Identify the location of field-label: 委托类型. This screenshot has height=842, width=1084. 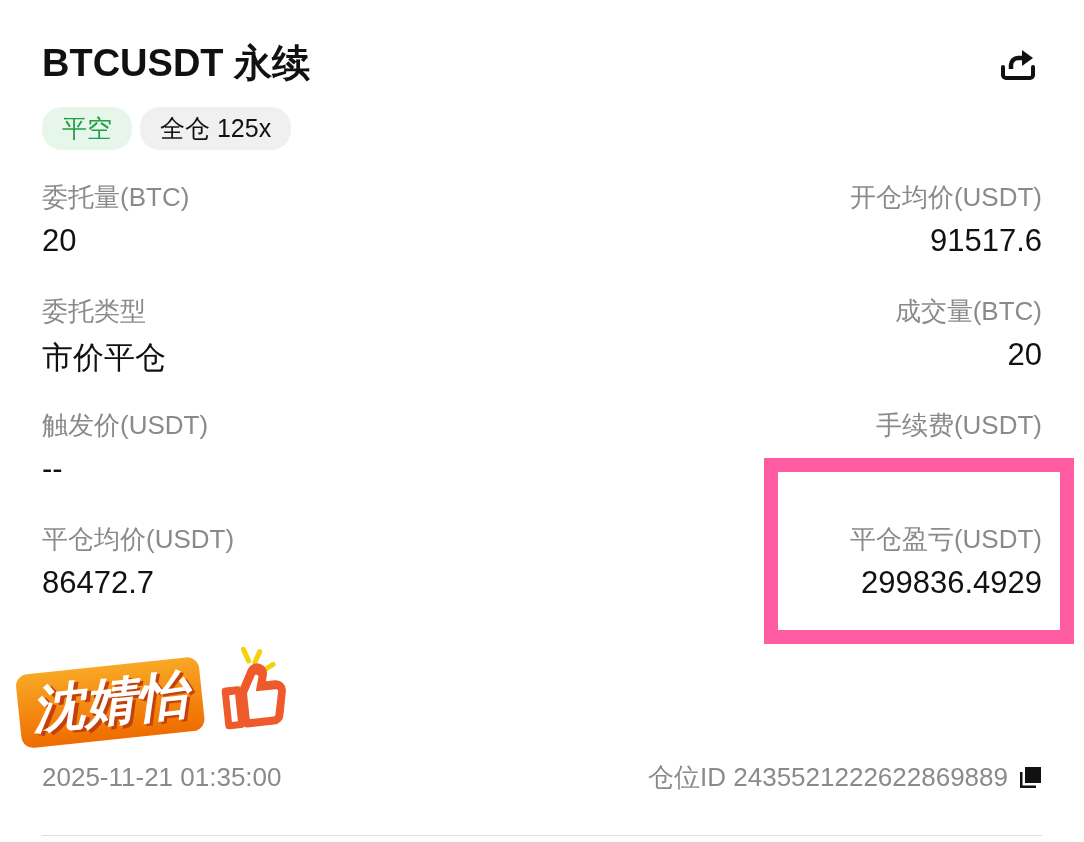
(94, 311).